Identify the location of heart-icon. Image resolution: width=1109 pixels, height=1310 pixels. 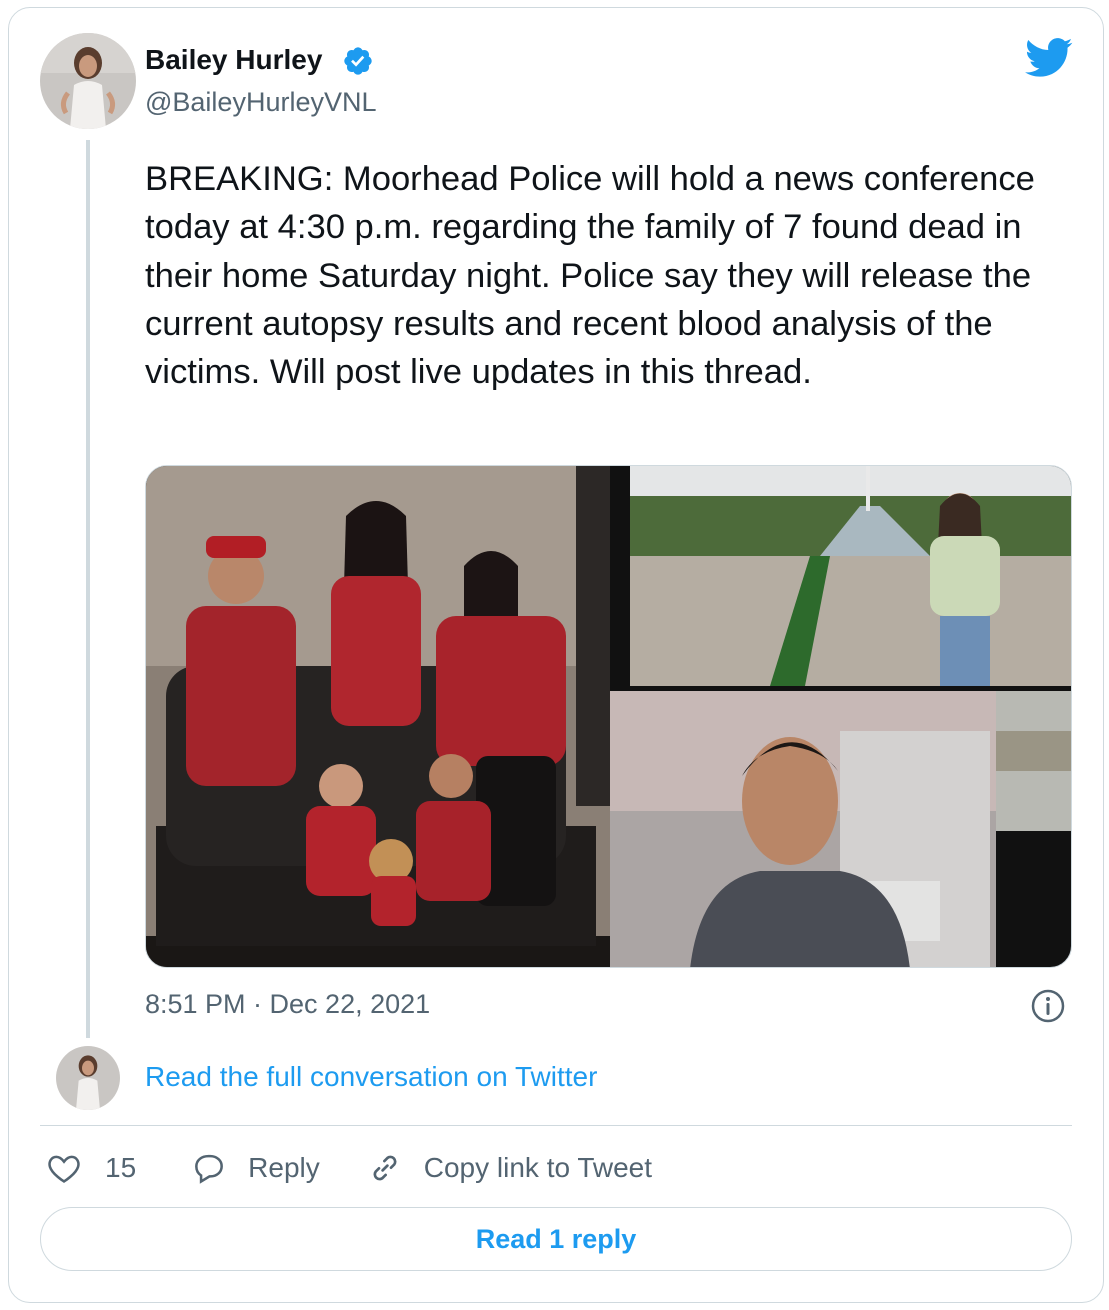
(64, 1169).